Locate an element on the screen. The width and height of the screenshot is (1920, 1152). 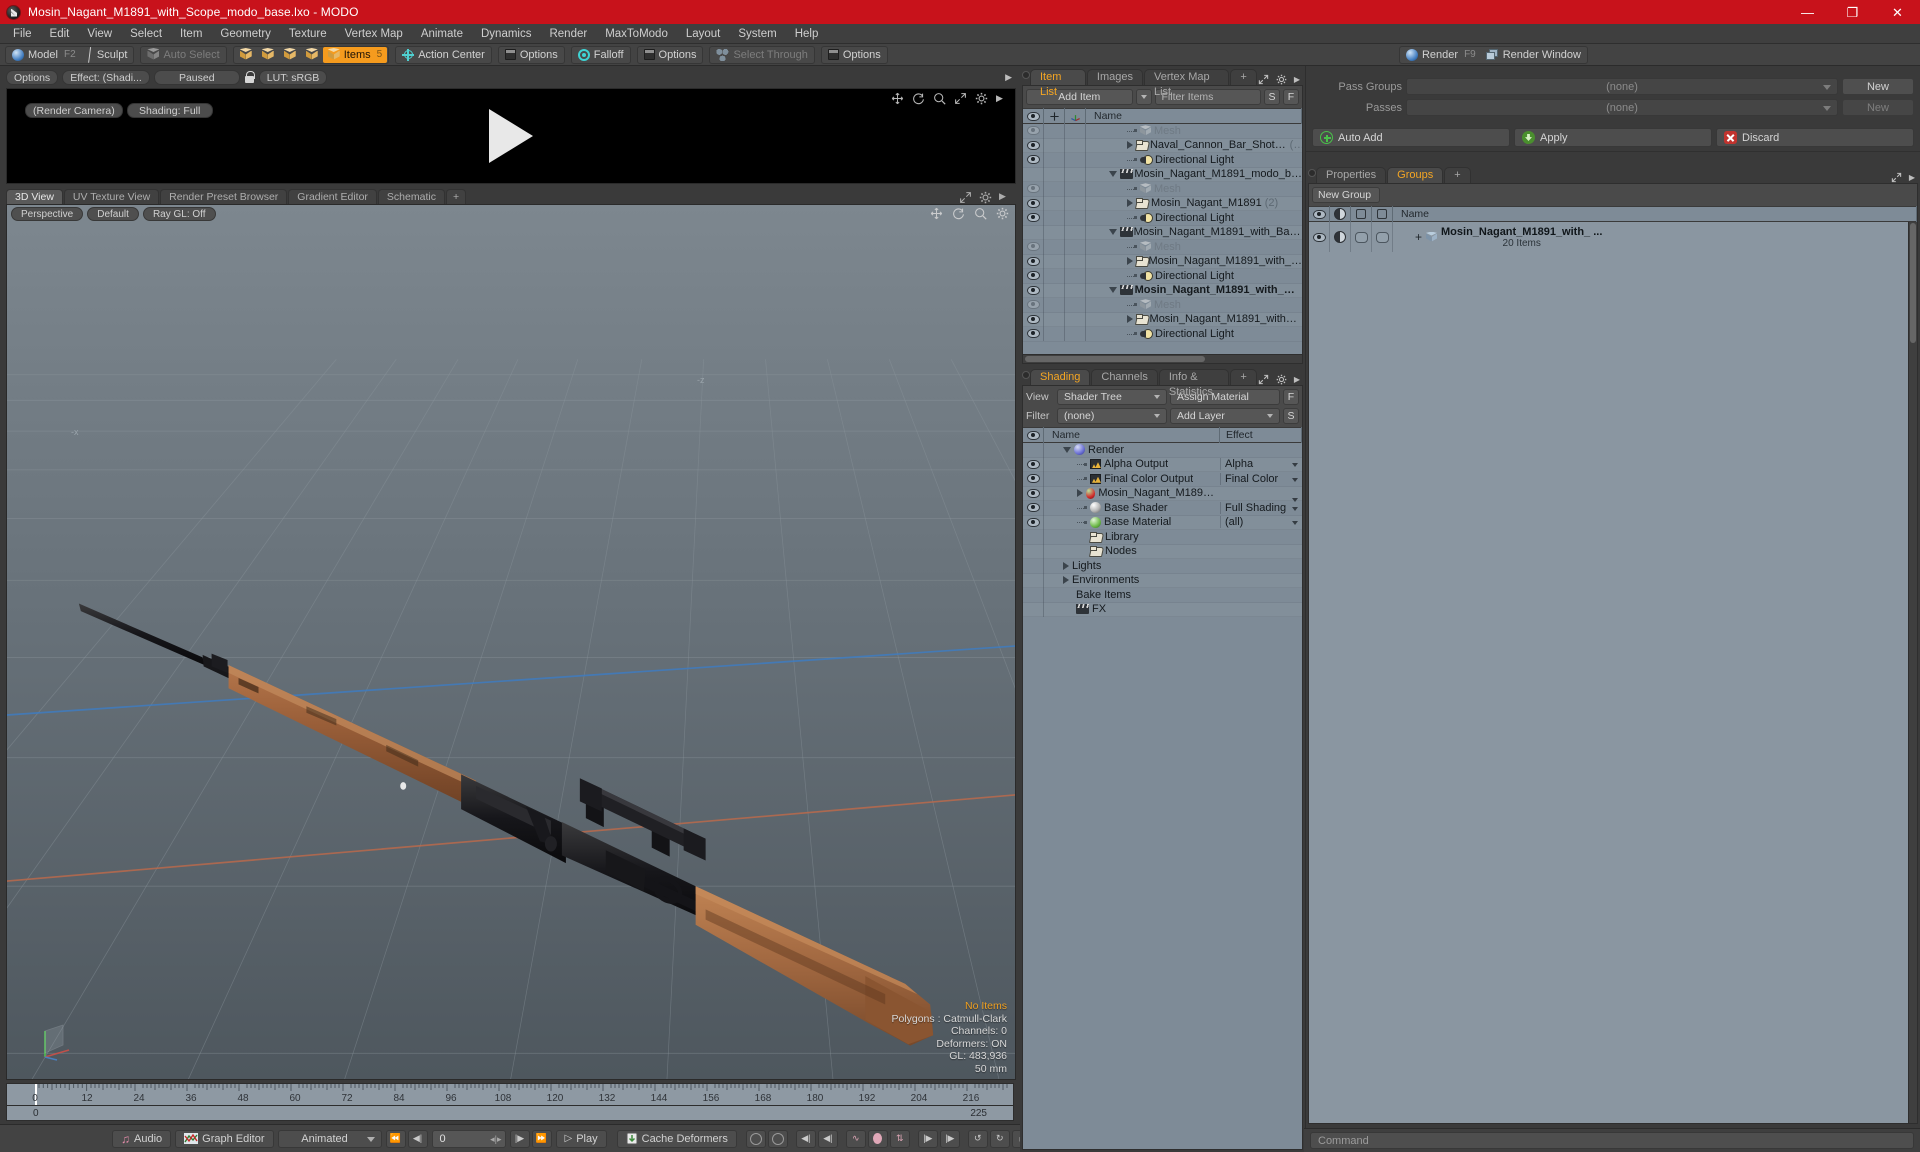
row-name-cell: Mesh is located at coordinates (1194, 305).